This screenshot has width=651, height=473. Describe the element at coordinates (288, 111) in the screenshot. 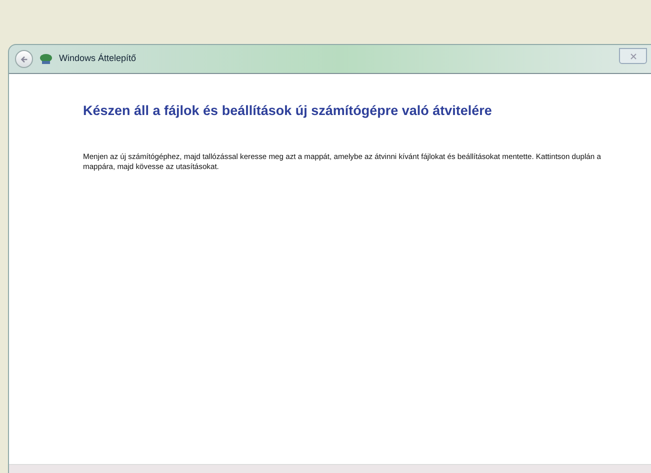

I see `page-heading: Készen áll a fájlok és beállítások új számítógépre való átvitelére` at that location.